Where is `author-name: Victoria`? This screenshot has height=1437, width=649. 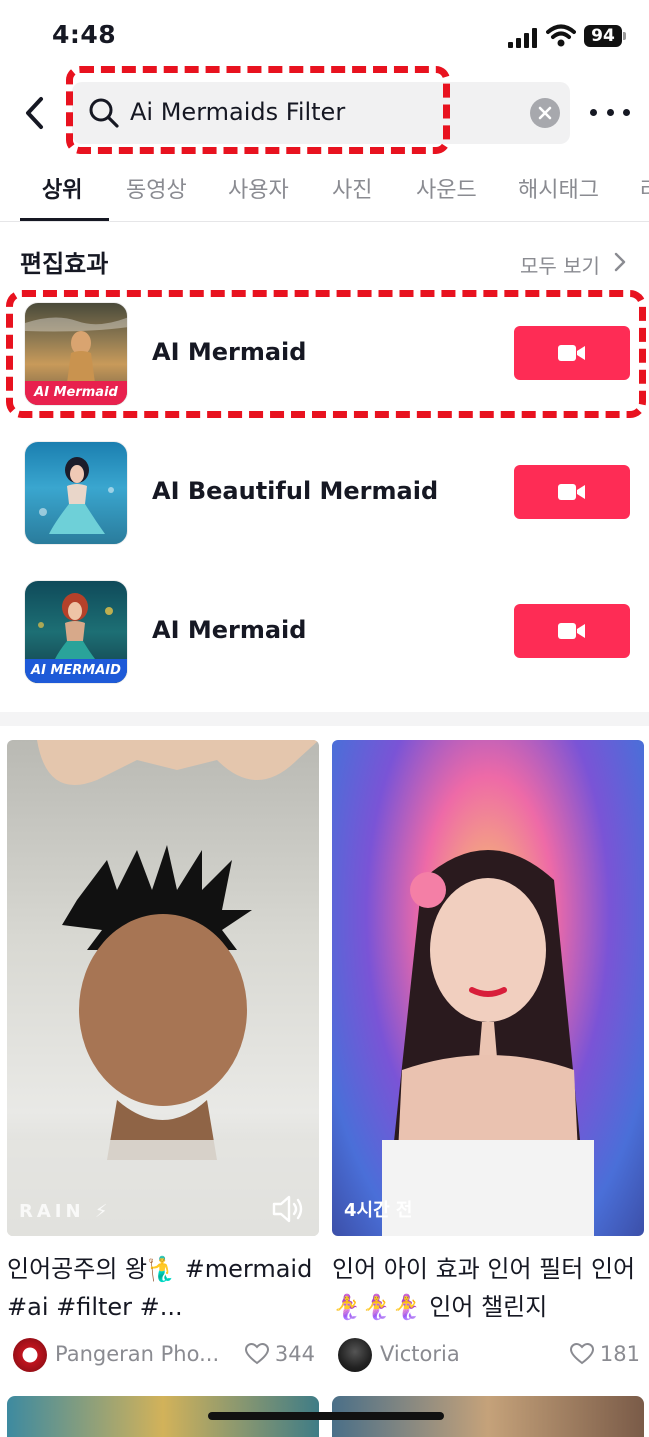
author-name: Victoria is located at coordinates (470, 1354).